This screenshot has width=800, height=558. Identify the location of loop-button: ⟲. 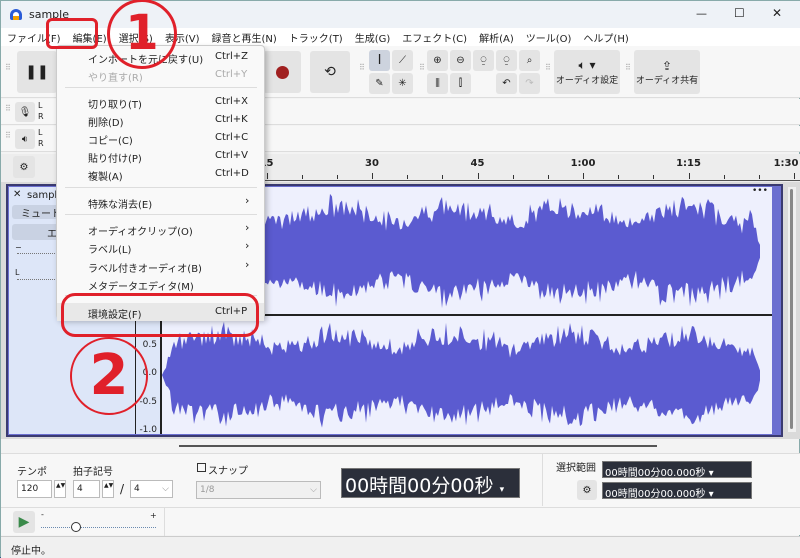
(330, 72).